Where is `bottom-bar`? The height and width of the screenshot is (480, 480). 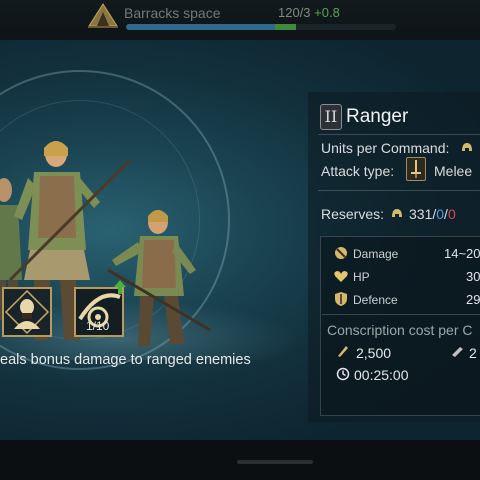
bottom-bar is located at coordinates (240, 460).